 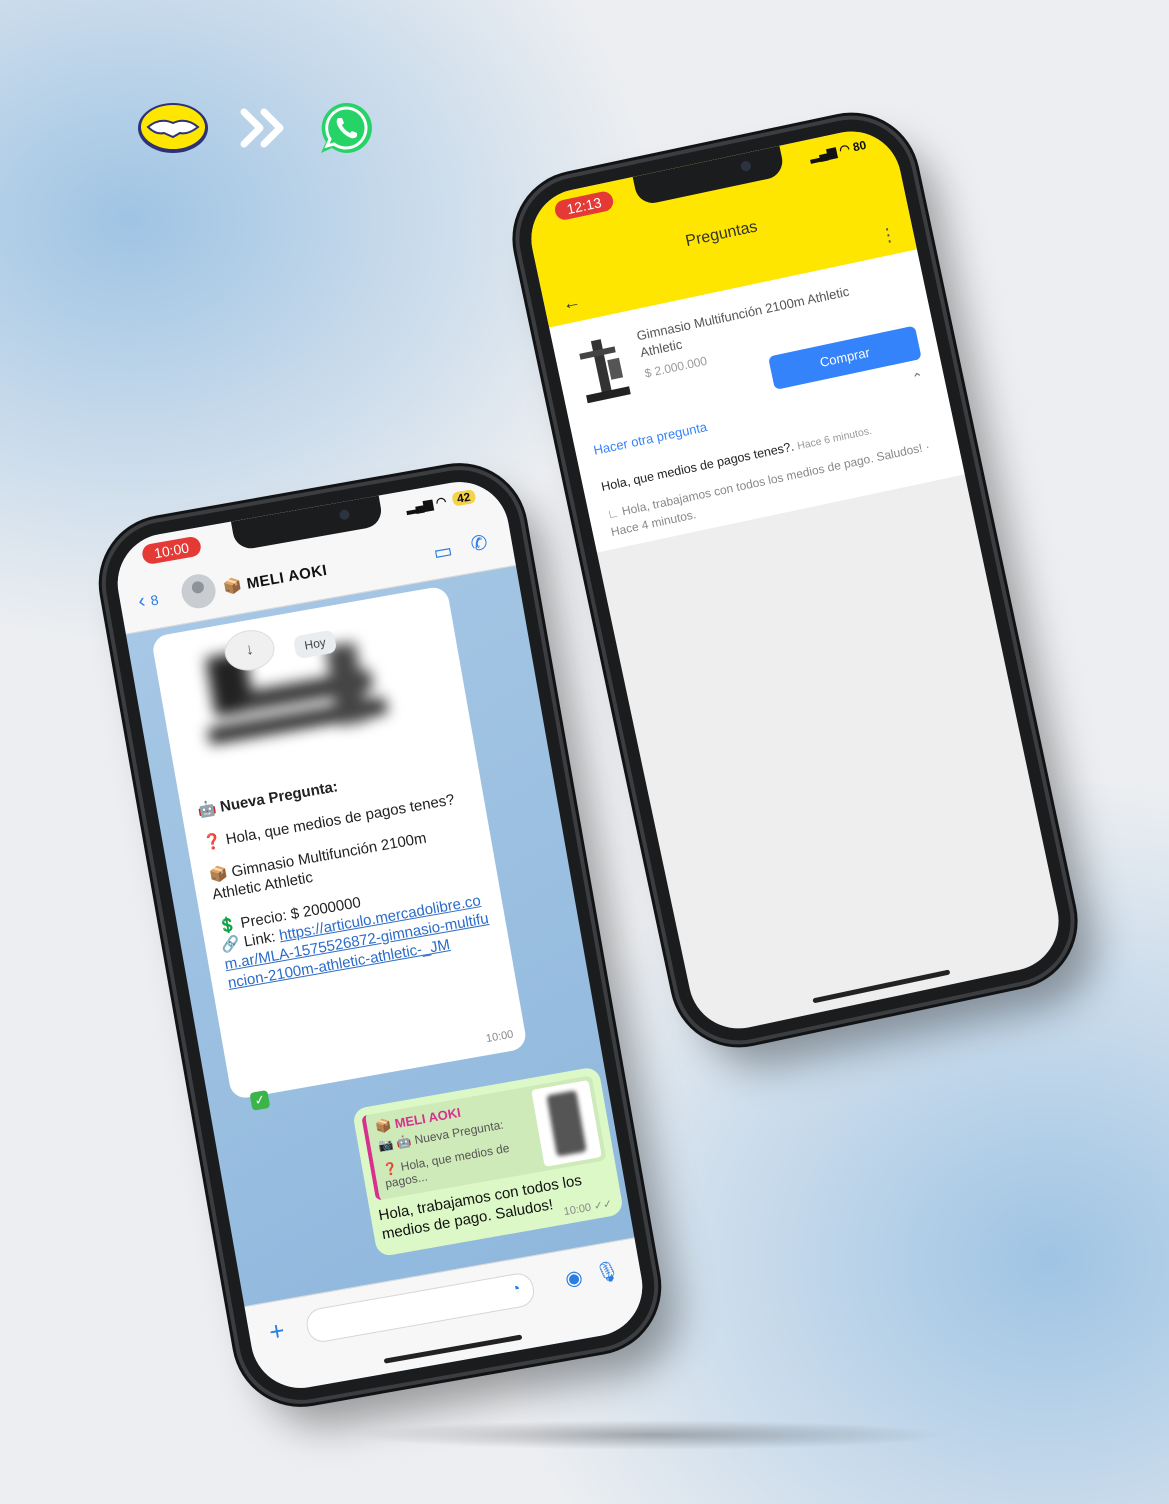 What do you see at coordinates (650, 438) in the screenshot?
I see `ask-another-question-link: Hacer otra pregunta` at bounding box center [650, 438].